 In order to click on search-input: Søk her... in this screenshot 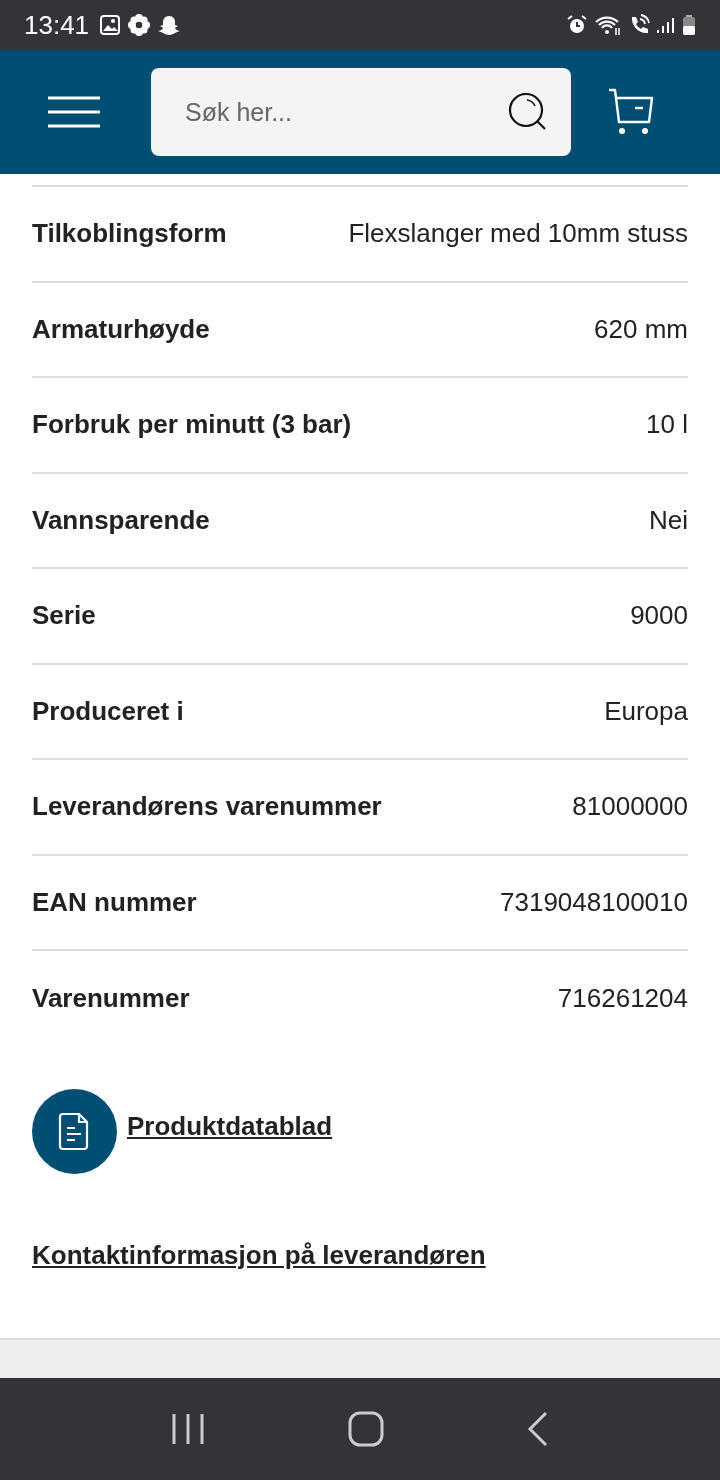, I will do `click(345, 112)`.